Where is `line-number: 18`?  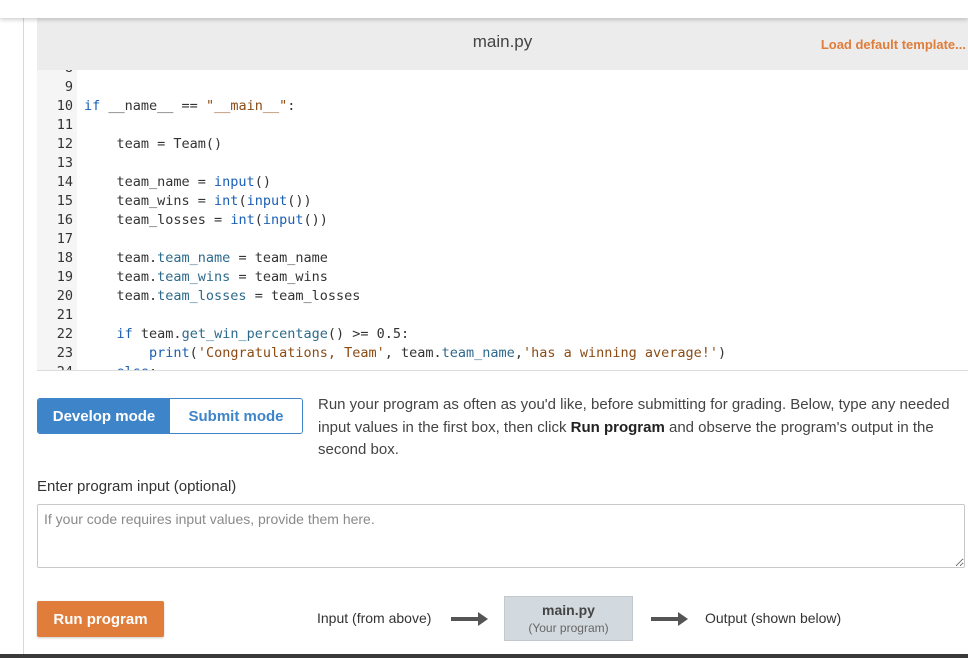 line-number: 18 is located at coordinates (64, 258).